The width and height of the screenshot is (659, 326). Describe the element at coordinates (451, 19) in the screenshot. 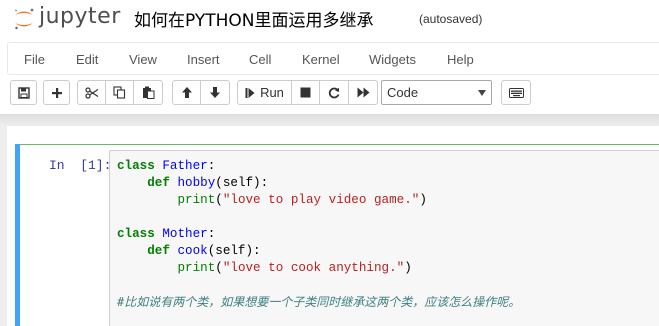

I see `autosave-status: (autosaved)` at that location.